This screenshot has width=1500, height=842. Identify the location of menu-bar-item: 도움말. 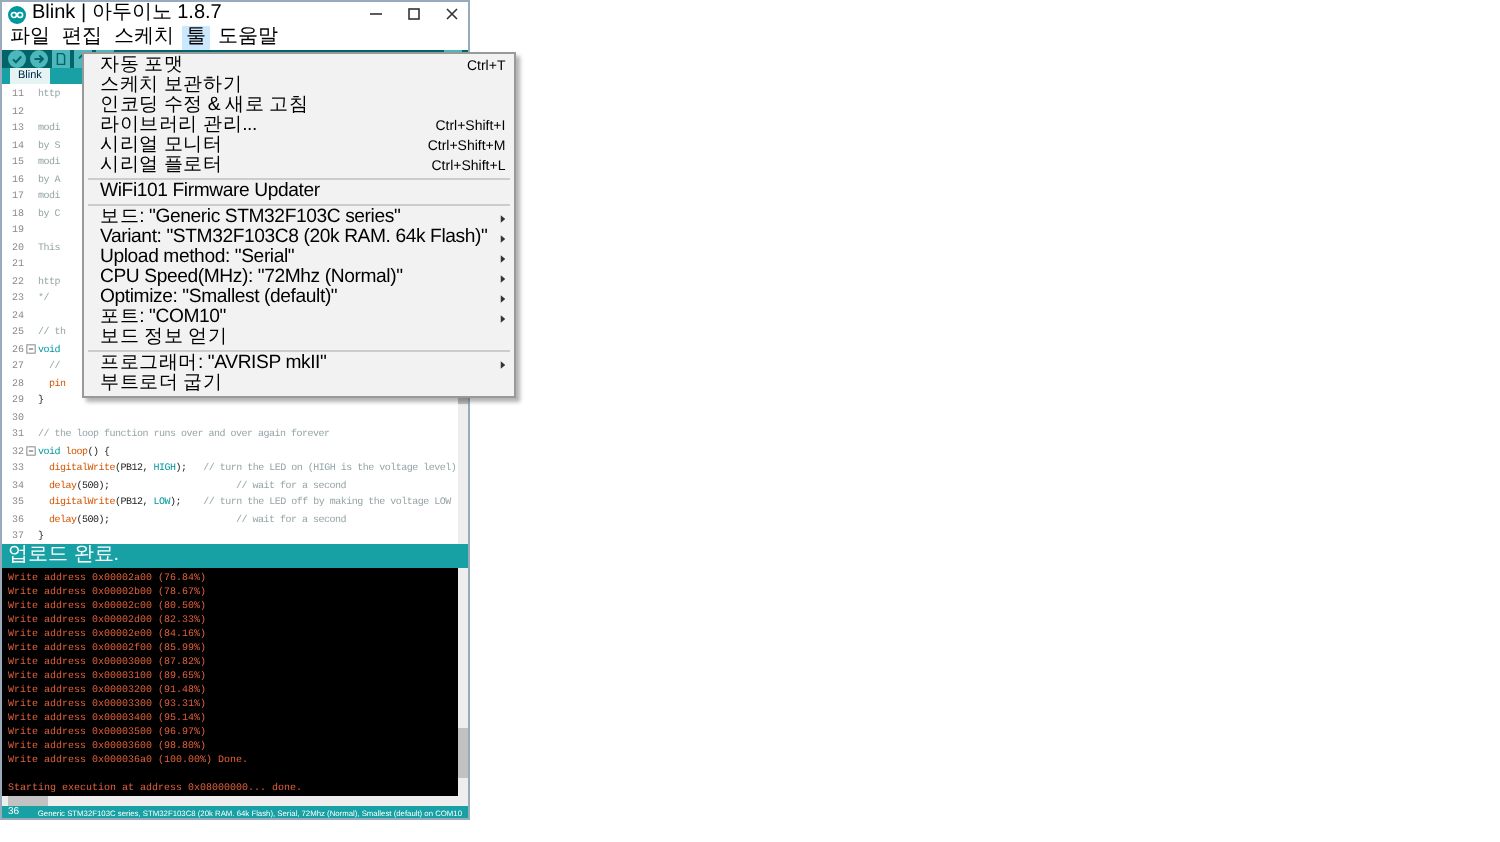
(248, 38).